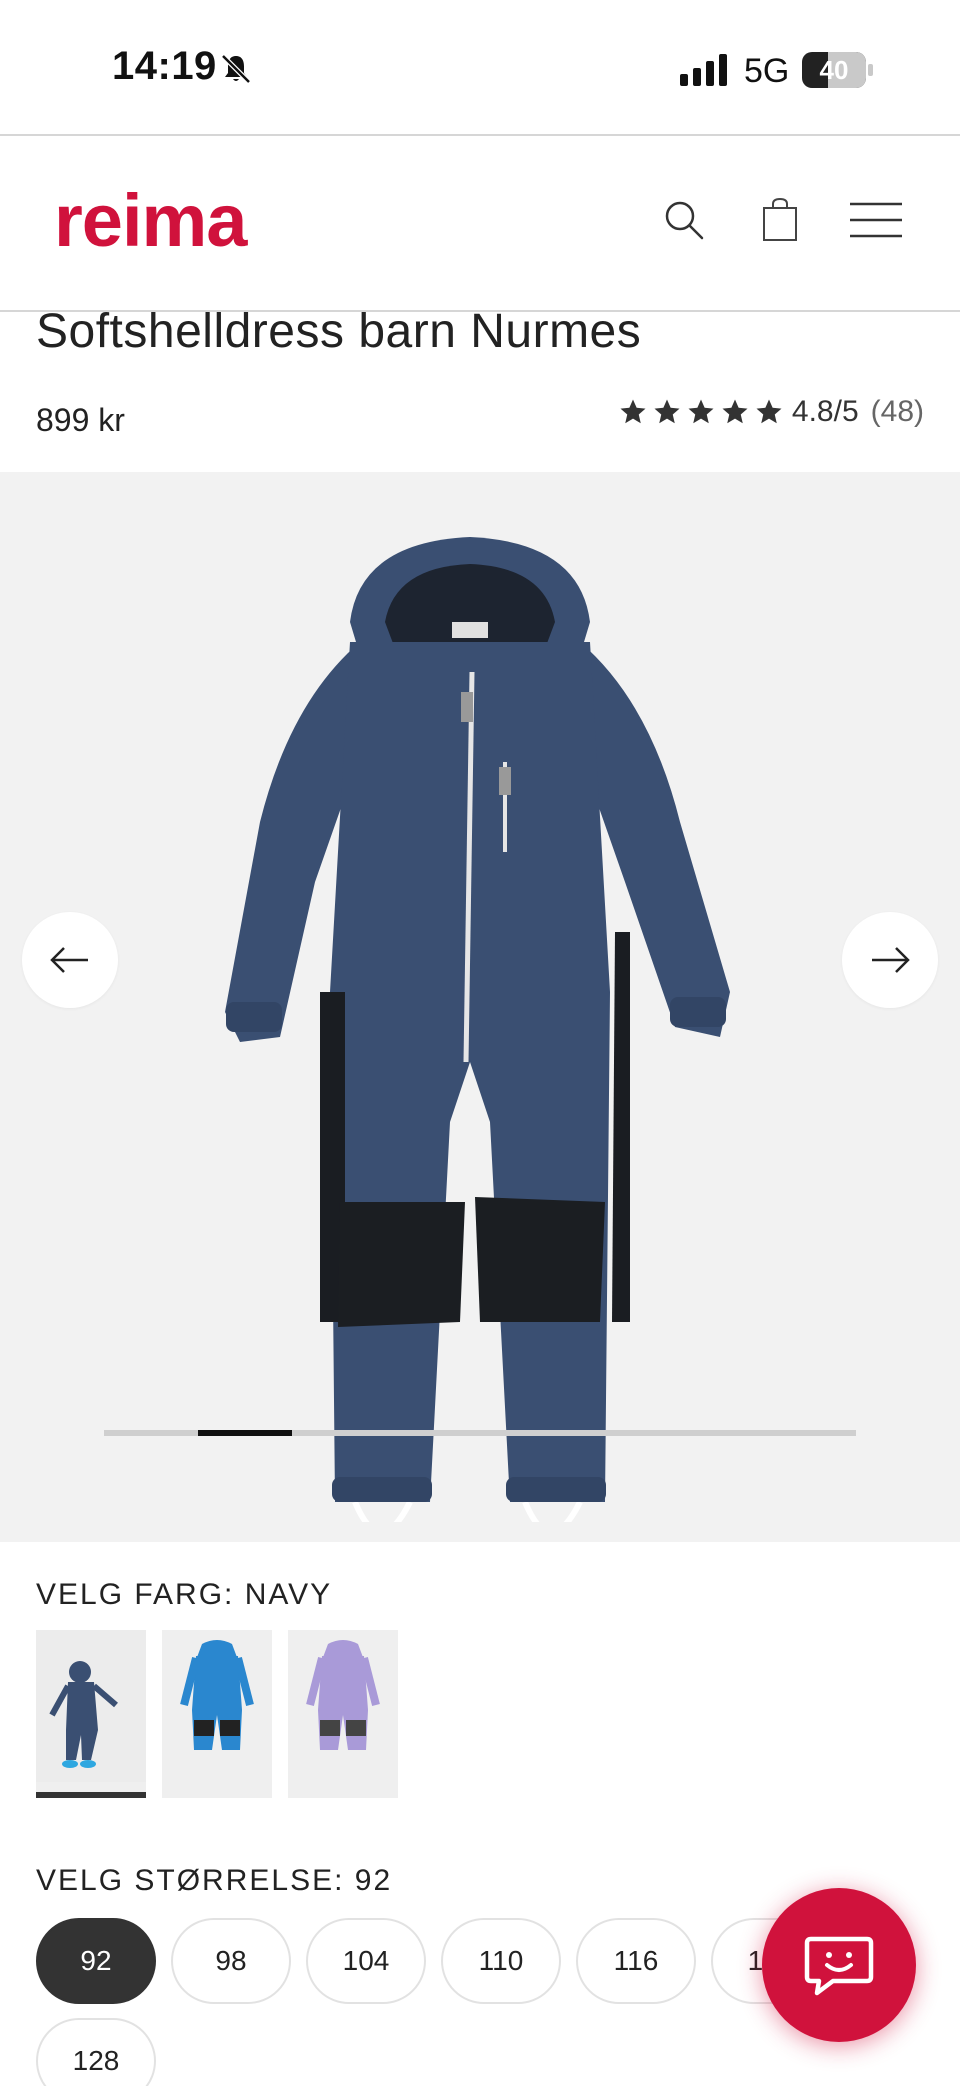  I want to click on product-rating: 4.8/5 (48), so click(771, 412).